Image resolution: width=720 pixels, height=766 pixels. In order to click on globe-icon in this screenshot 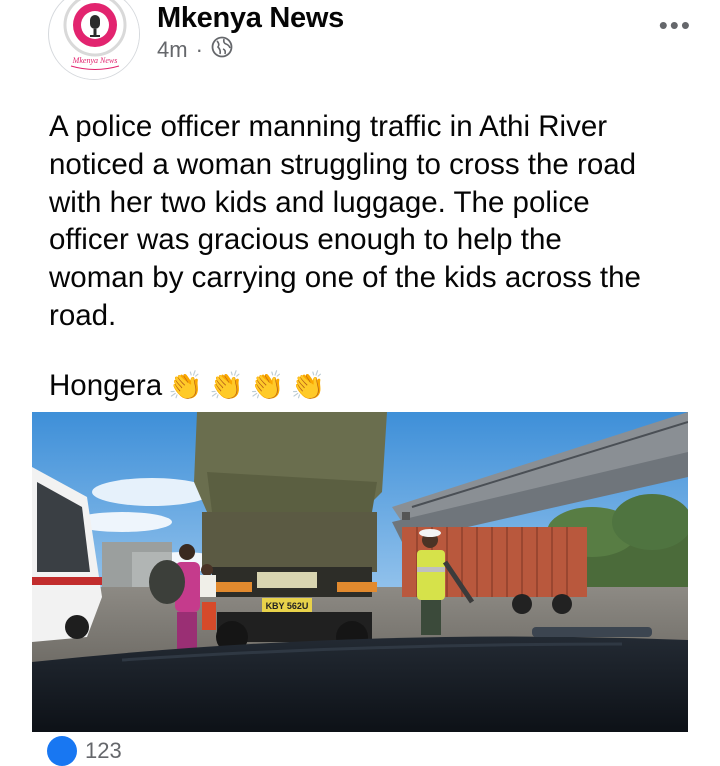, I will do `click(222, 50)`.